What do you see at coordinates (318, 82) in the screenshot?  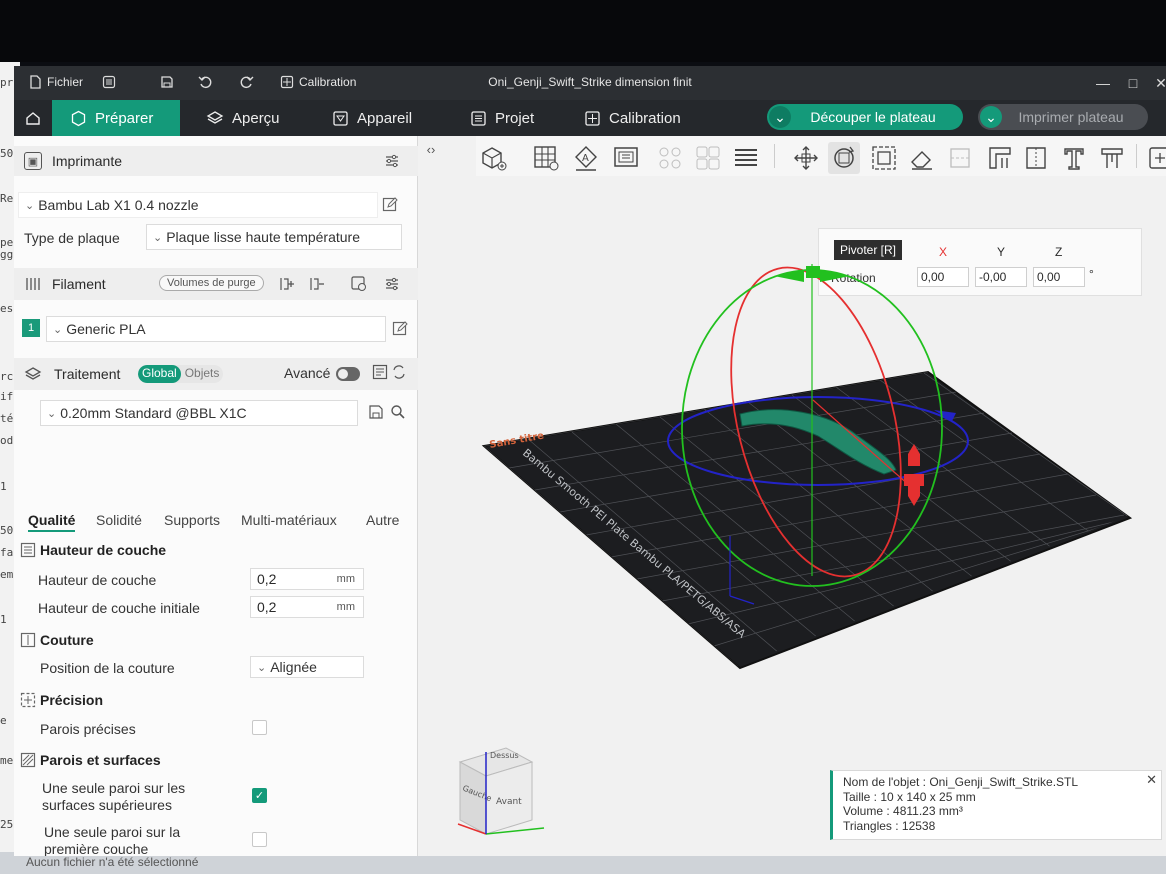 I see `calibration-menu: Calibration` at bounding box center [318, 82].